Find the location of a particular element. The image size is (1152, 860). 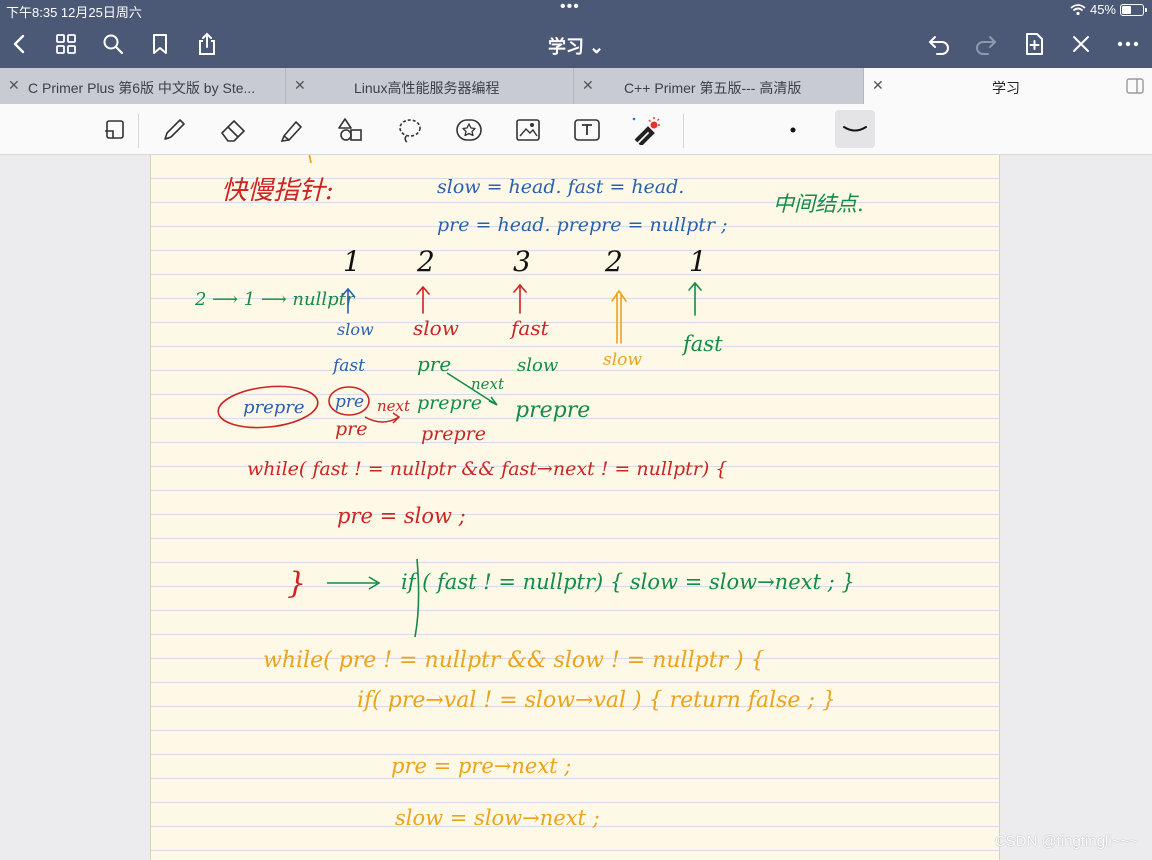

status-time: 下午8:35 12月25日周六 is located at coordinates (74, 12).